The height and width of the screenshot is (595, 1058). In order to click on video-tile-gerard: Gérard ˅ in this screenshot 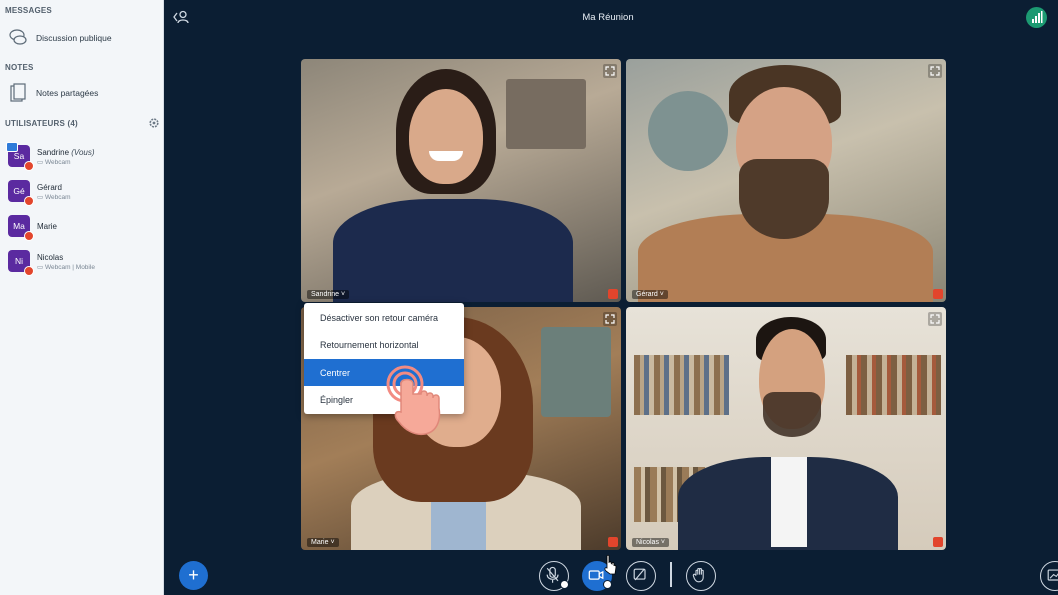, I will do `click(786, 180)`.